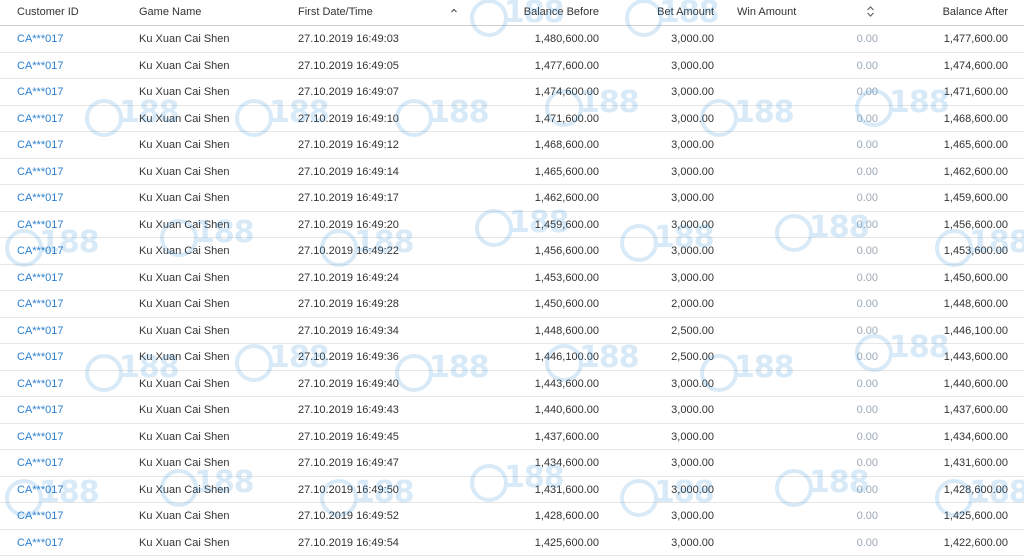 The image size is (1024, 556). I want to click on col-header-balance-after: Balance After, so click(975, 12).